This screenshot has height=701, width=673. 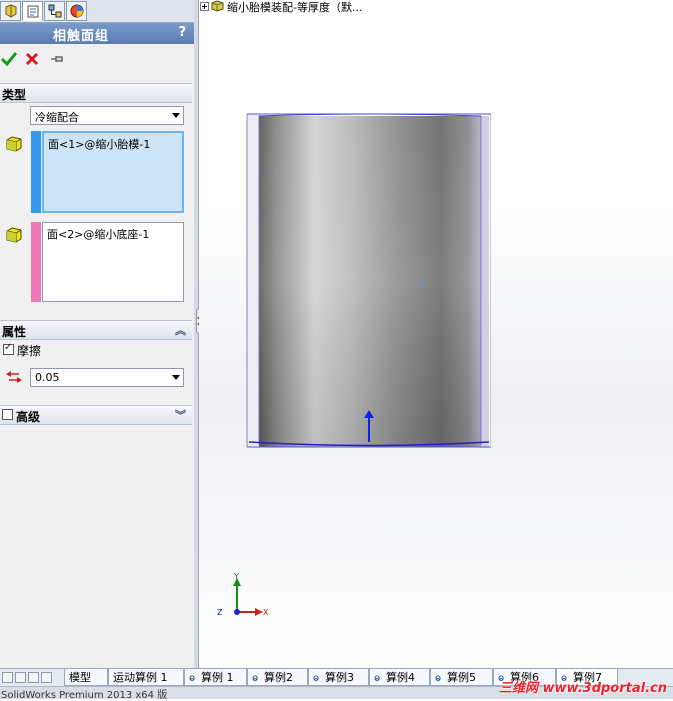 I want to click on tab-study-5: ⱺ 算例5, so click(x=461, y=677).